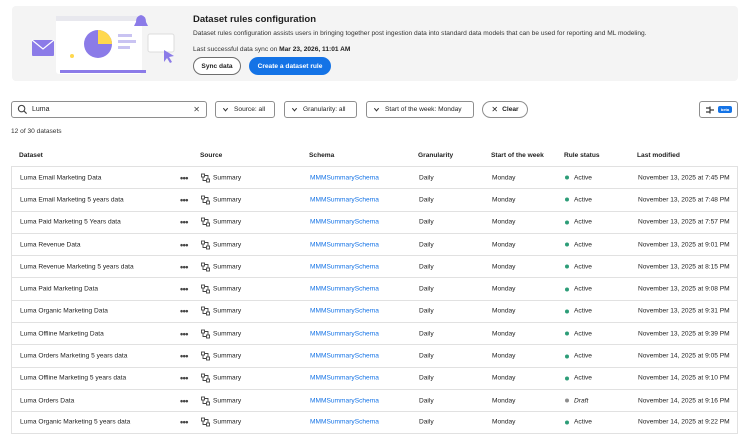 Image resolution: width=750 pixels, height=440 pixels. What do you see at coordinates (60, 177) in the screenshot?
I see `dataset-name: Luma Email Marketing Data` at bounding box center [60, 177].